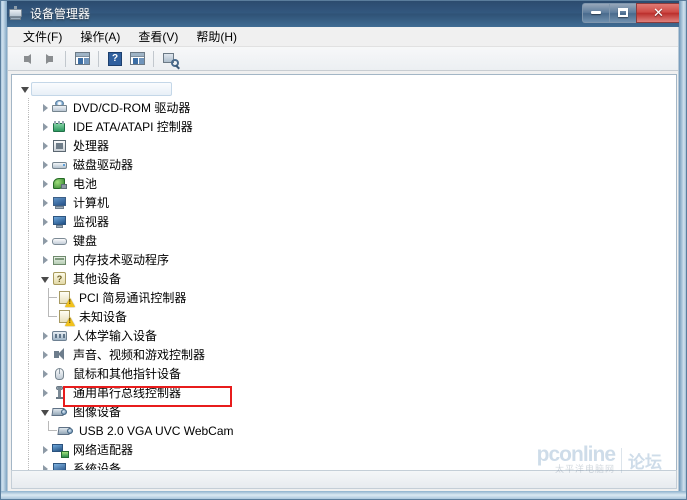 The image size is (687, 500). Describe the element at coordinates (60, 184) in the screenshot. I see `battery-icon` at that location.